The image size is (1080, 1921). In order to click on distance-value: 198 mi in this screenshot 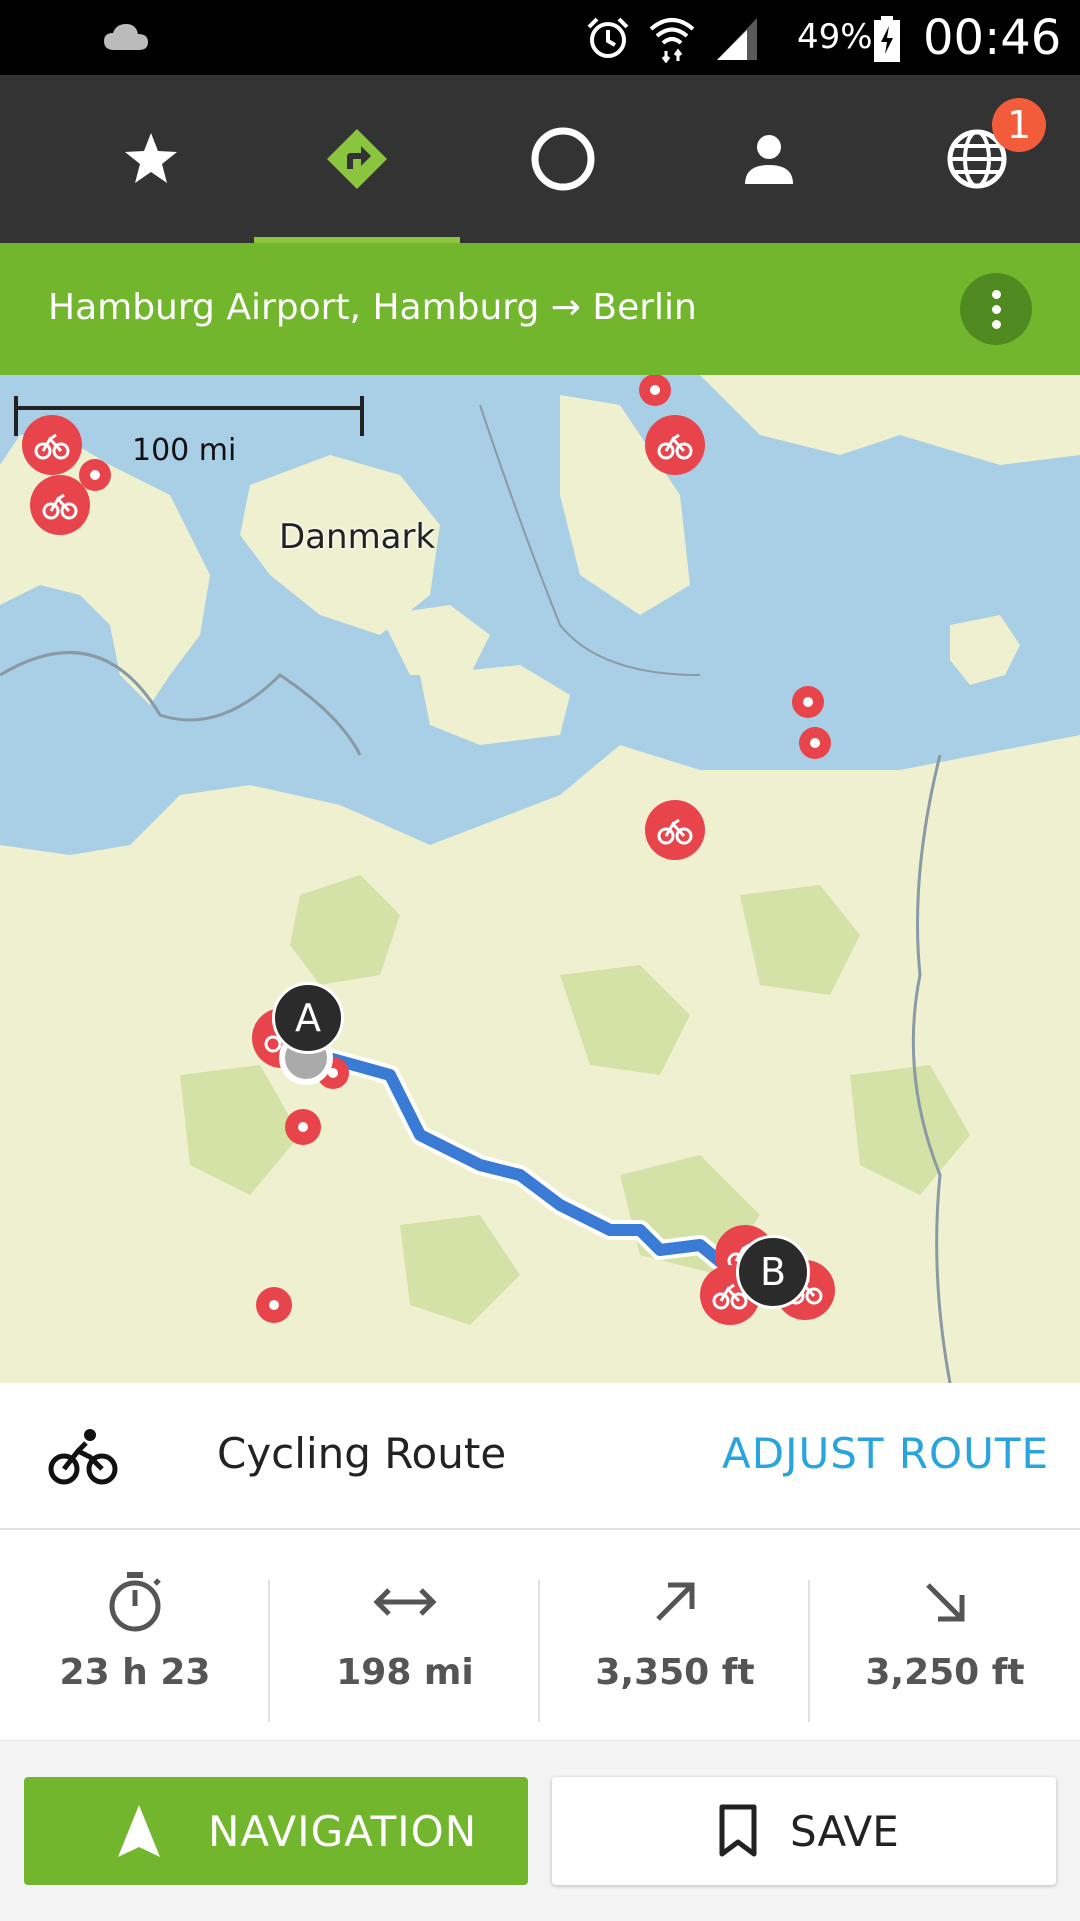, I will do `click(405, 1672)`.